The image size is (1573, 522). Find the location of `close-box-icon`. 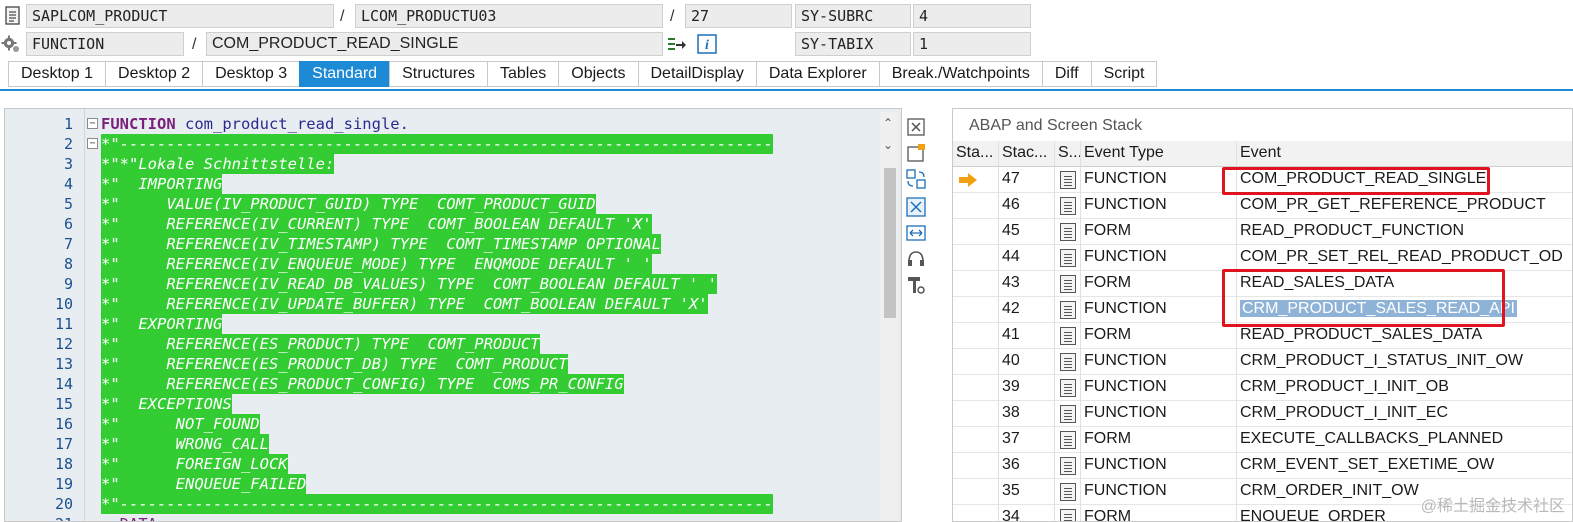

close-box-icon is located at coordinates (916, 127).